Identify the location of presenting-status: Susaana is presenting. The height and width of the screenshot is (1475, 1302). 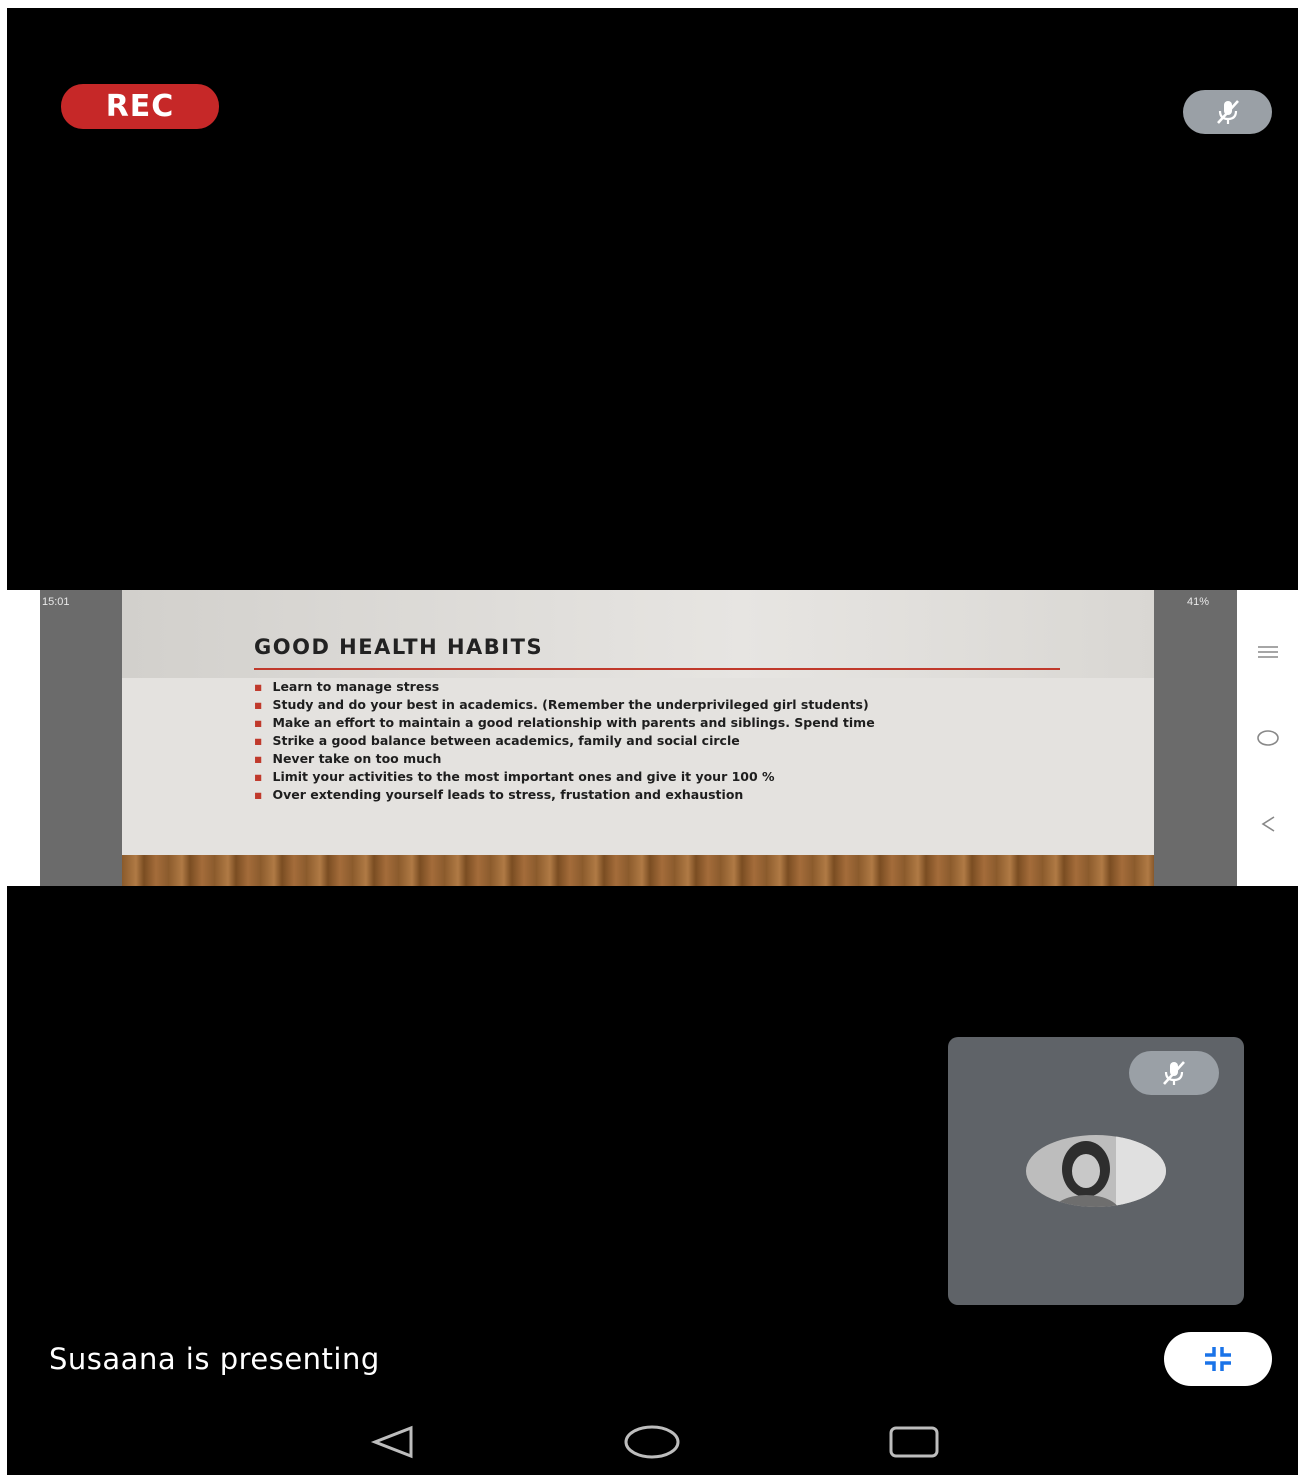
(214, 1359).